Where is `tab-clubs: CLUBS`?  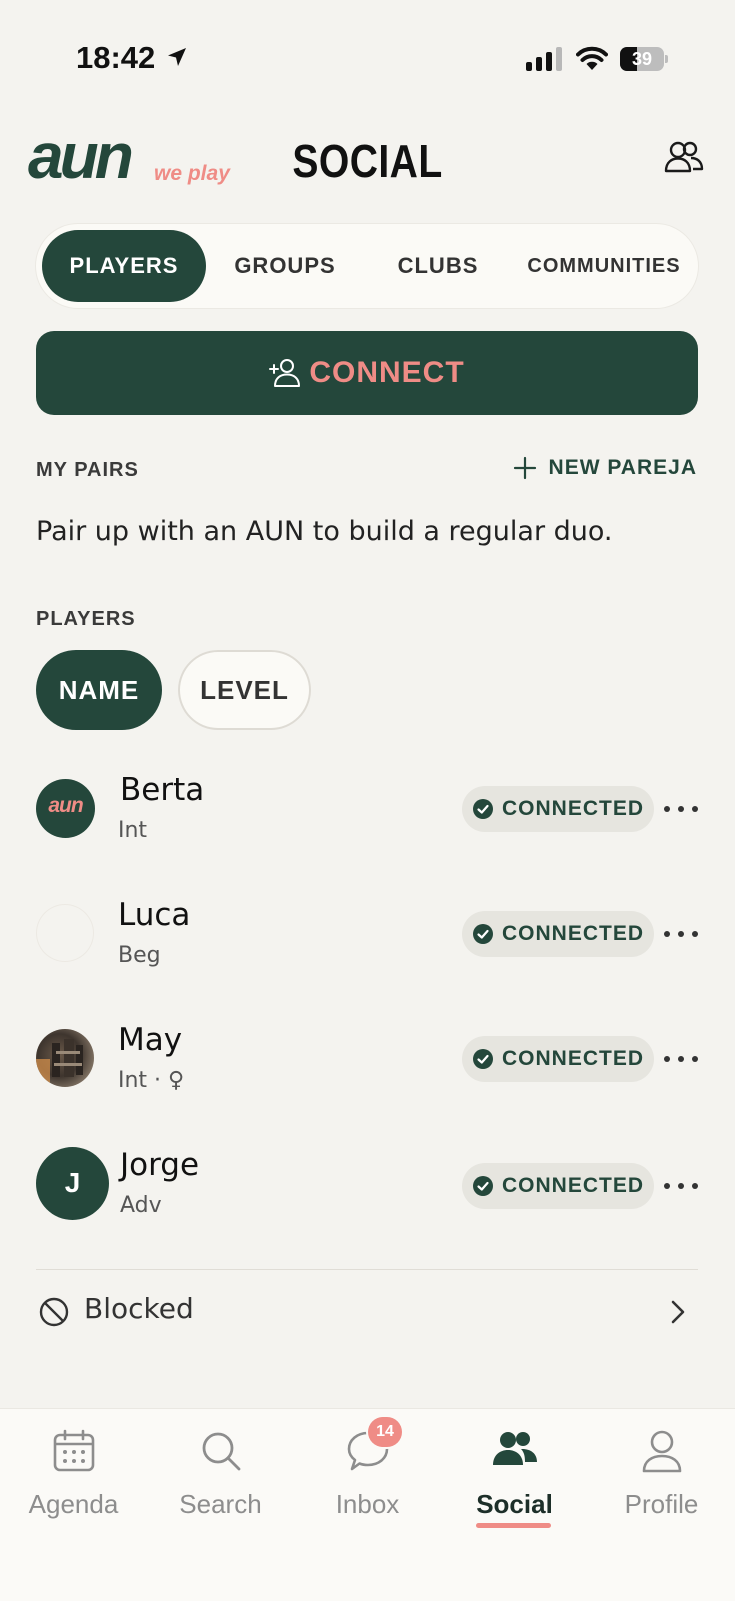
tab-clubs: CLUBS is located at coordinates (438, 266).